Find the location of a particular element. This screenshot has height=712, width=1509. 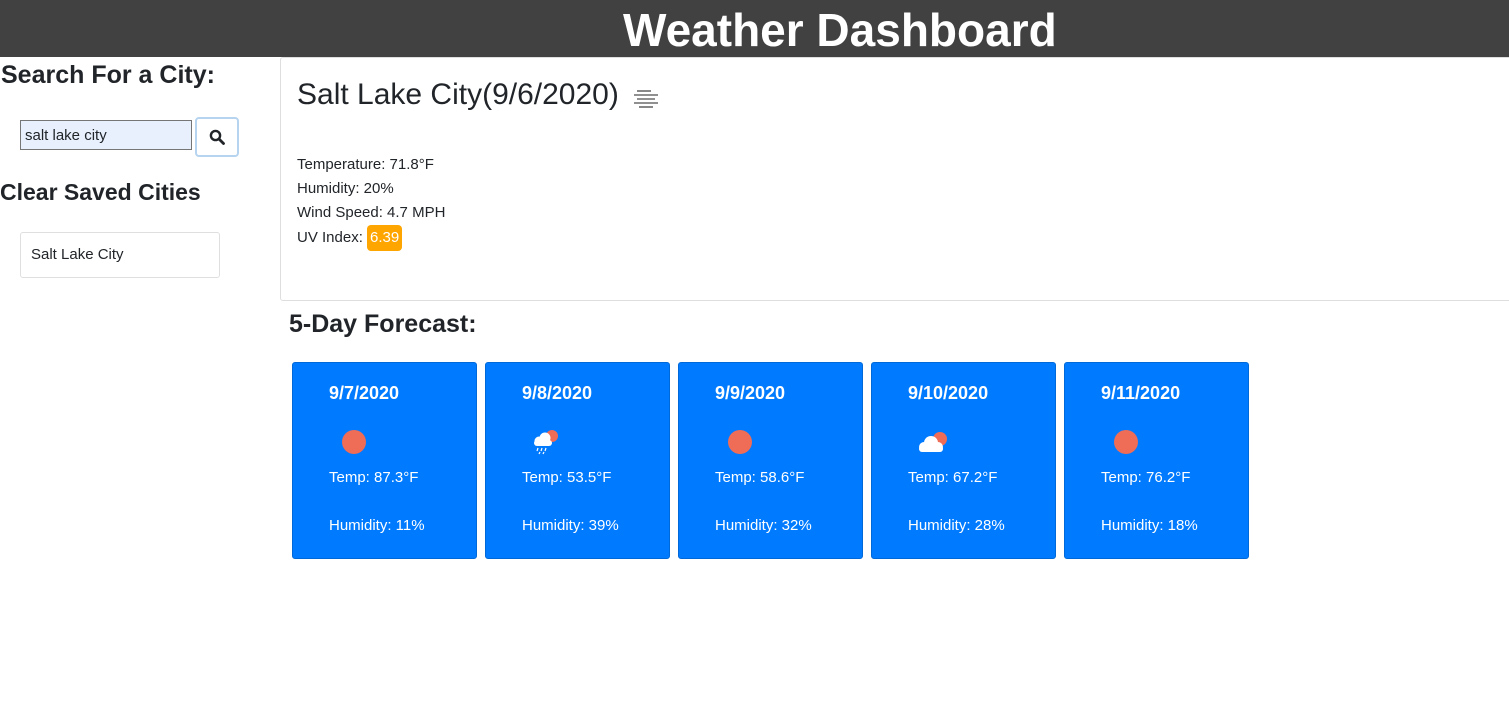

forecast-card: 9/8/2020 Temp: 53.5°F Humidity: 39% is located at coordinates (577, 460).